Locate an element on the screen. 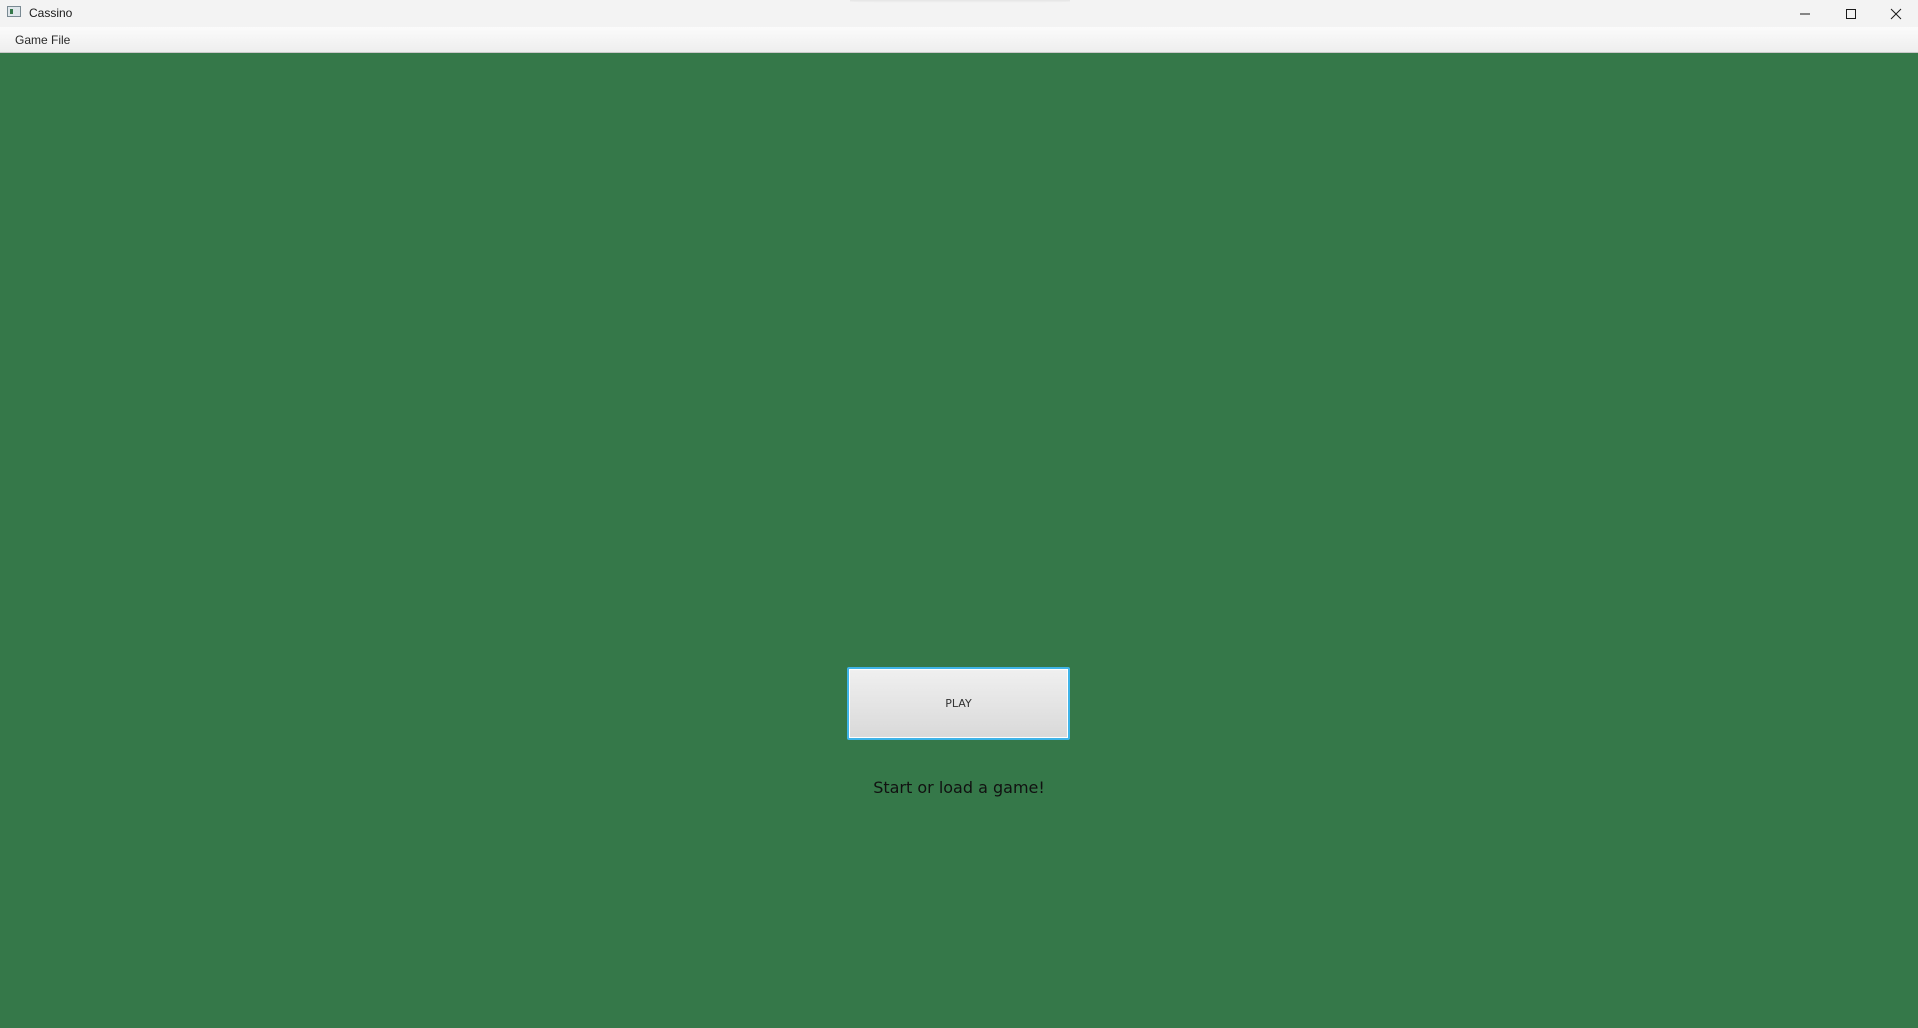 The image size is (1918, 1028). status-message: Start or load a game! is located at coordinates (959, 787).